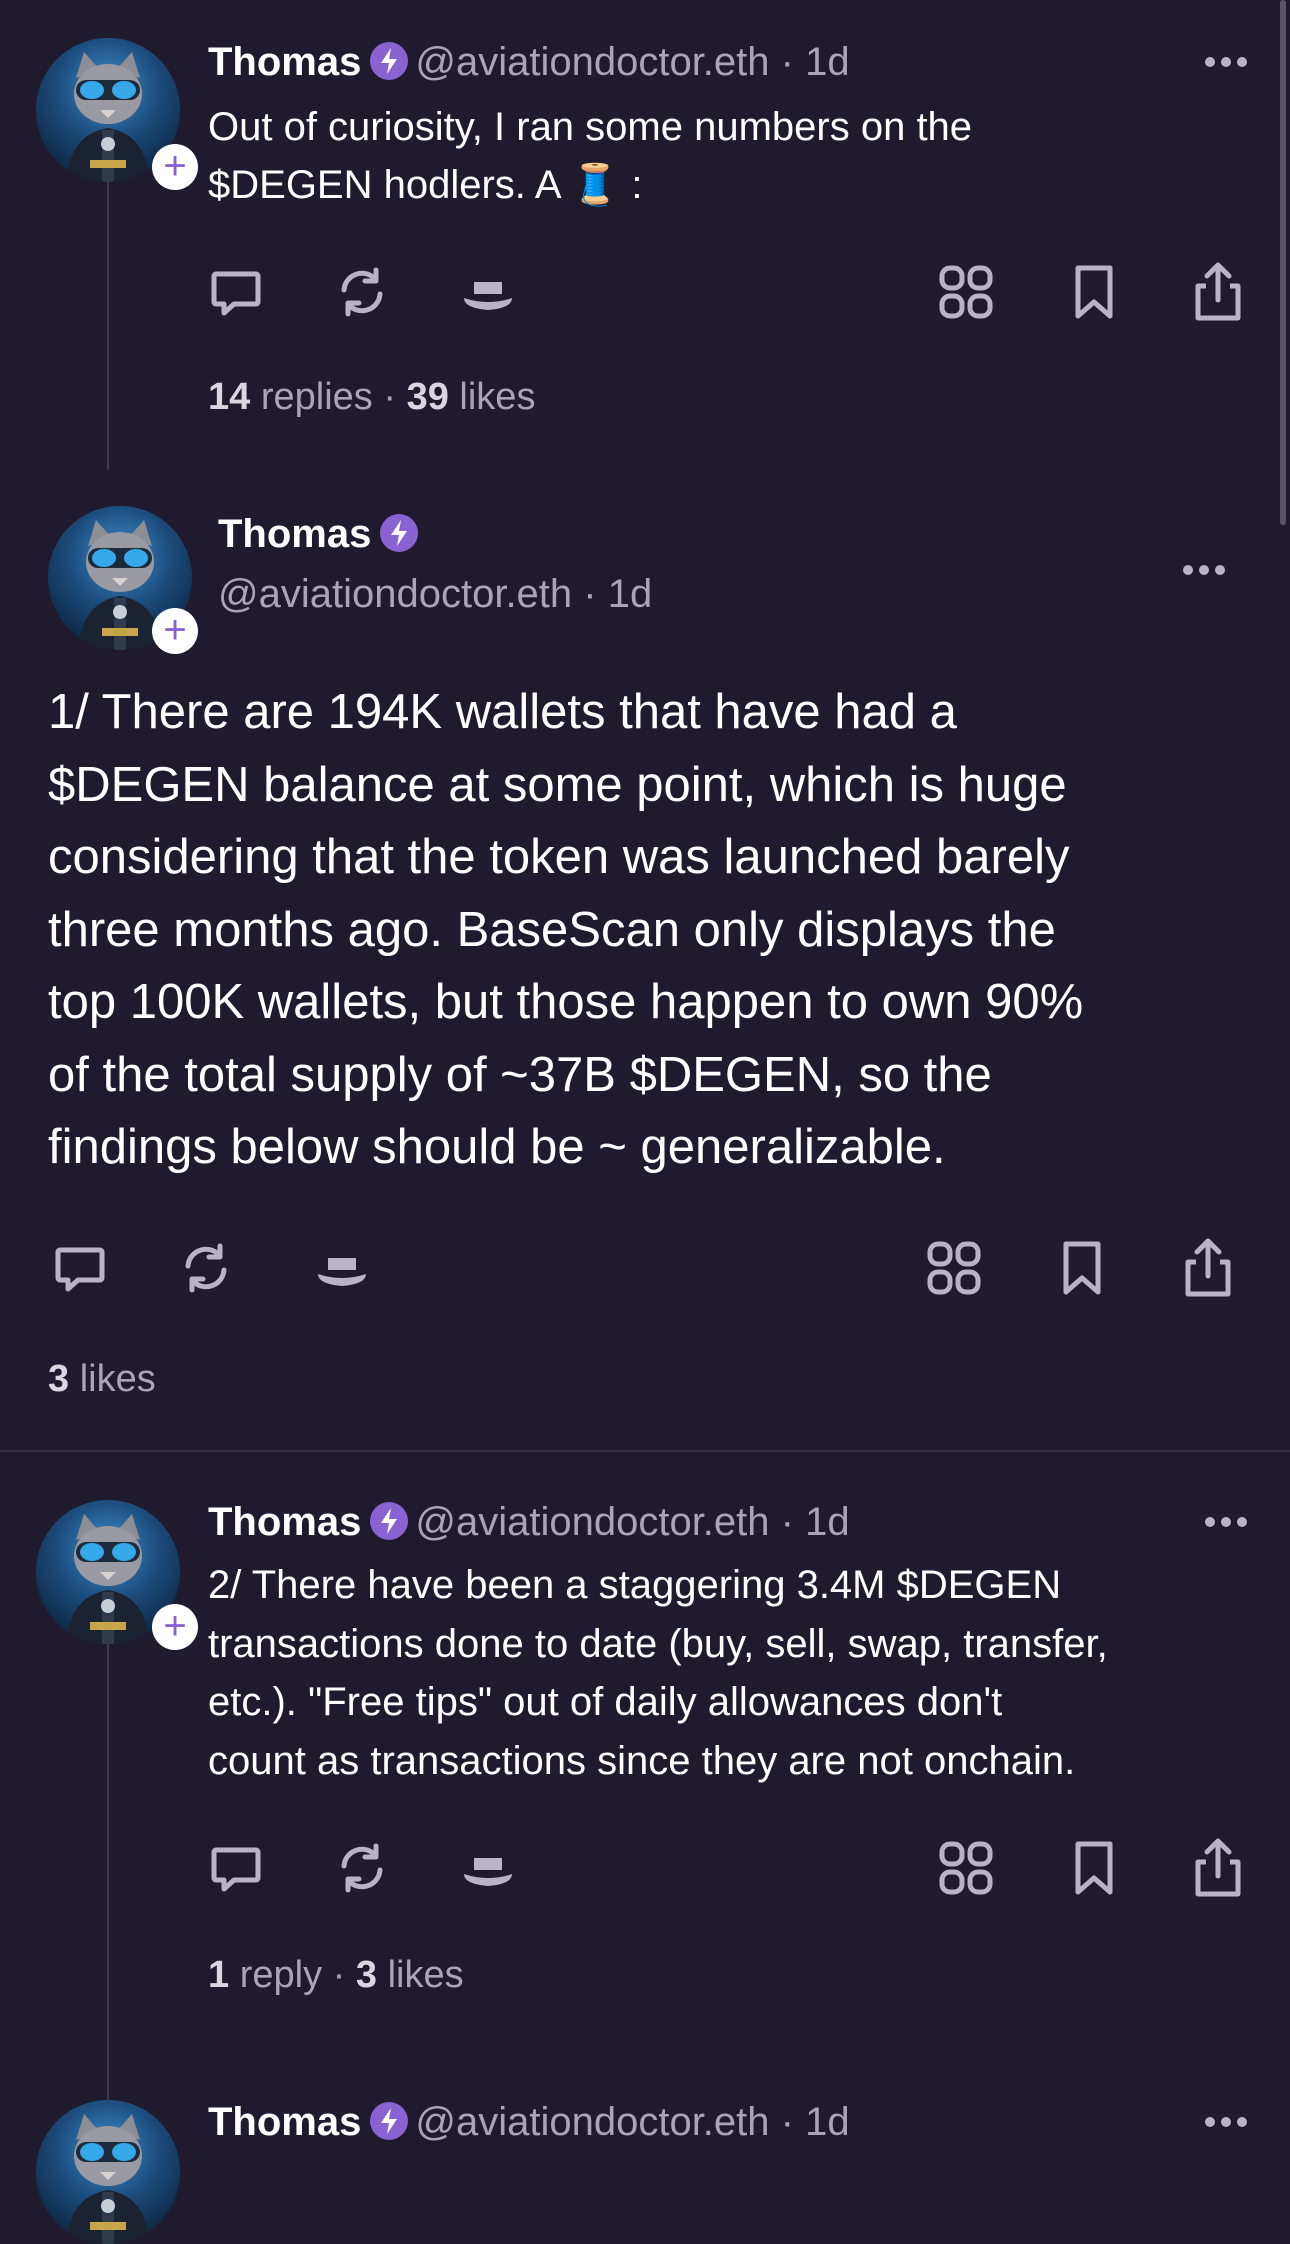 The height and width of the screenshot is (2244, 1290). What do you see at coordinates (427, 397) in the screenshot?
I see `likes-count: 39` at bounding box center [427, 397].